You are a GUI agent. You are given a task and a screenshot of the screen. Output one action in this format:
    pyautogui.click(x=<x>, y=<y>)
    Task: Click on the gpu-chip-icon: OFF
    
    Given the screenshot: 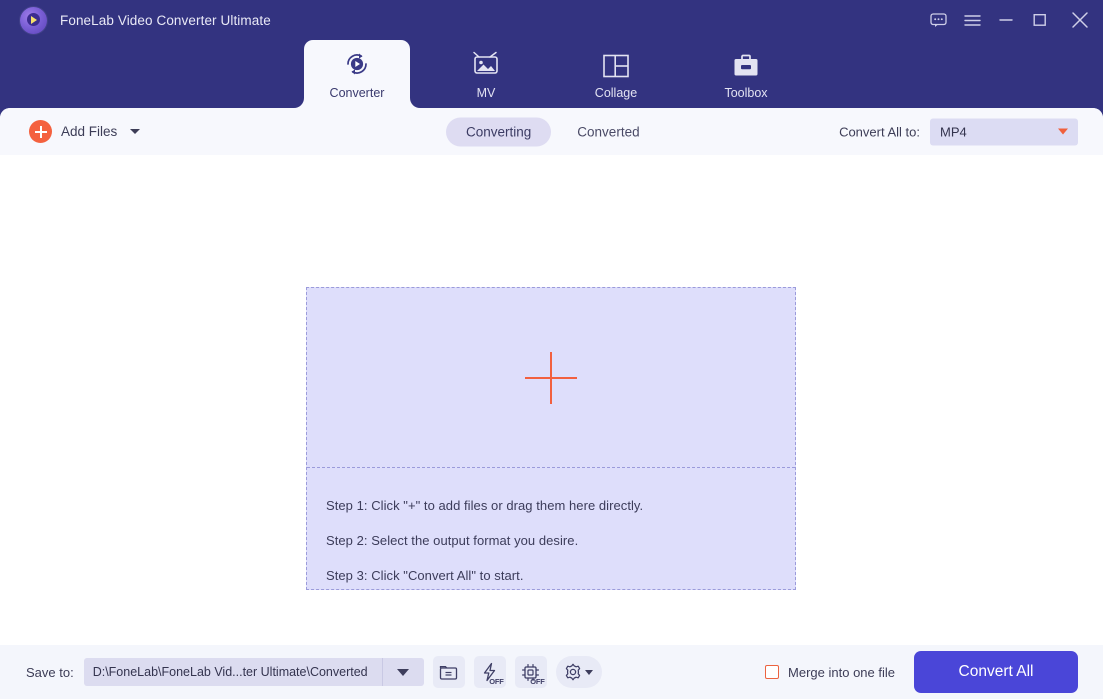 What is the action you would take?
    pyautogui.click(x=530, y=672)
    